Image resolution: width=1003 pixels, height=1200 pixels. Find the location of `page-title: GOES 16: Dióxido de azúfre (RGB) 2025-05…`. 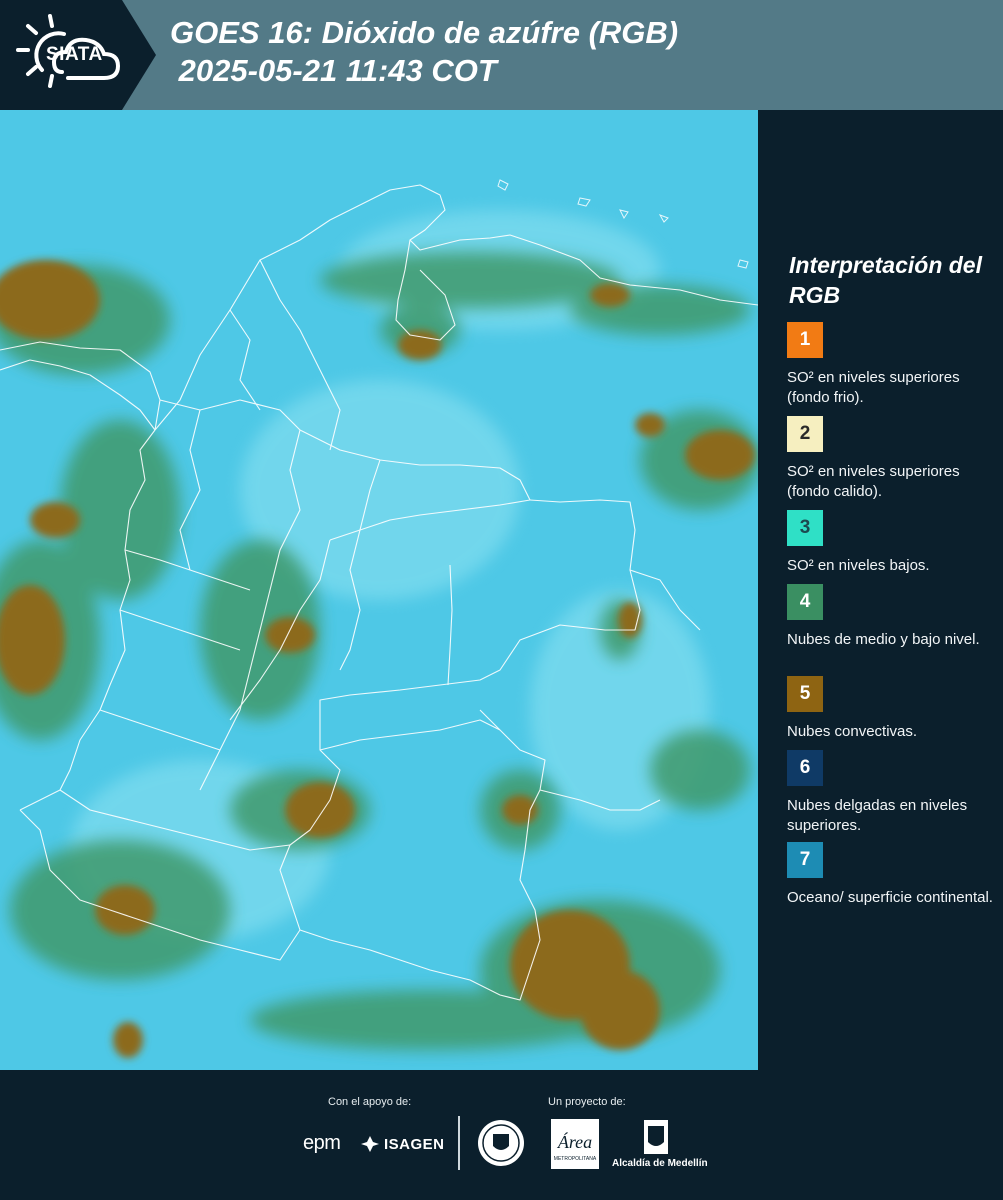

page-title: GOES 16: Dióxido de azúfre (RGB) 2025-05… is located at coordinates (424, 51).